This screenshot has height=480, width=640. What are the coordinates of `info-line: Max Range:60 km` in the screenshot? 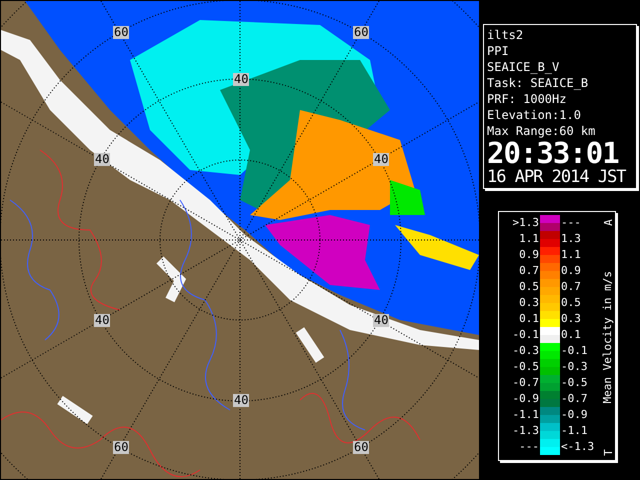 It's located at (541, 131).